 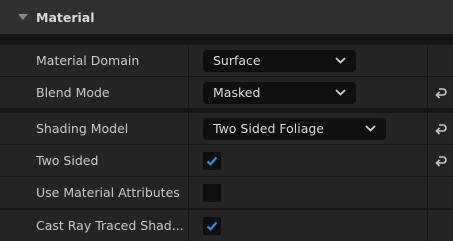 I want to click on two-sided-checkbox, so click(x=212, y=160).